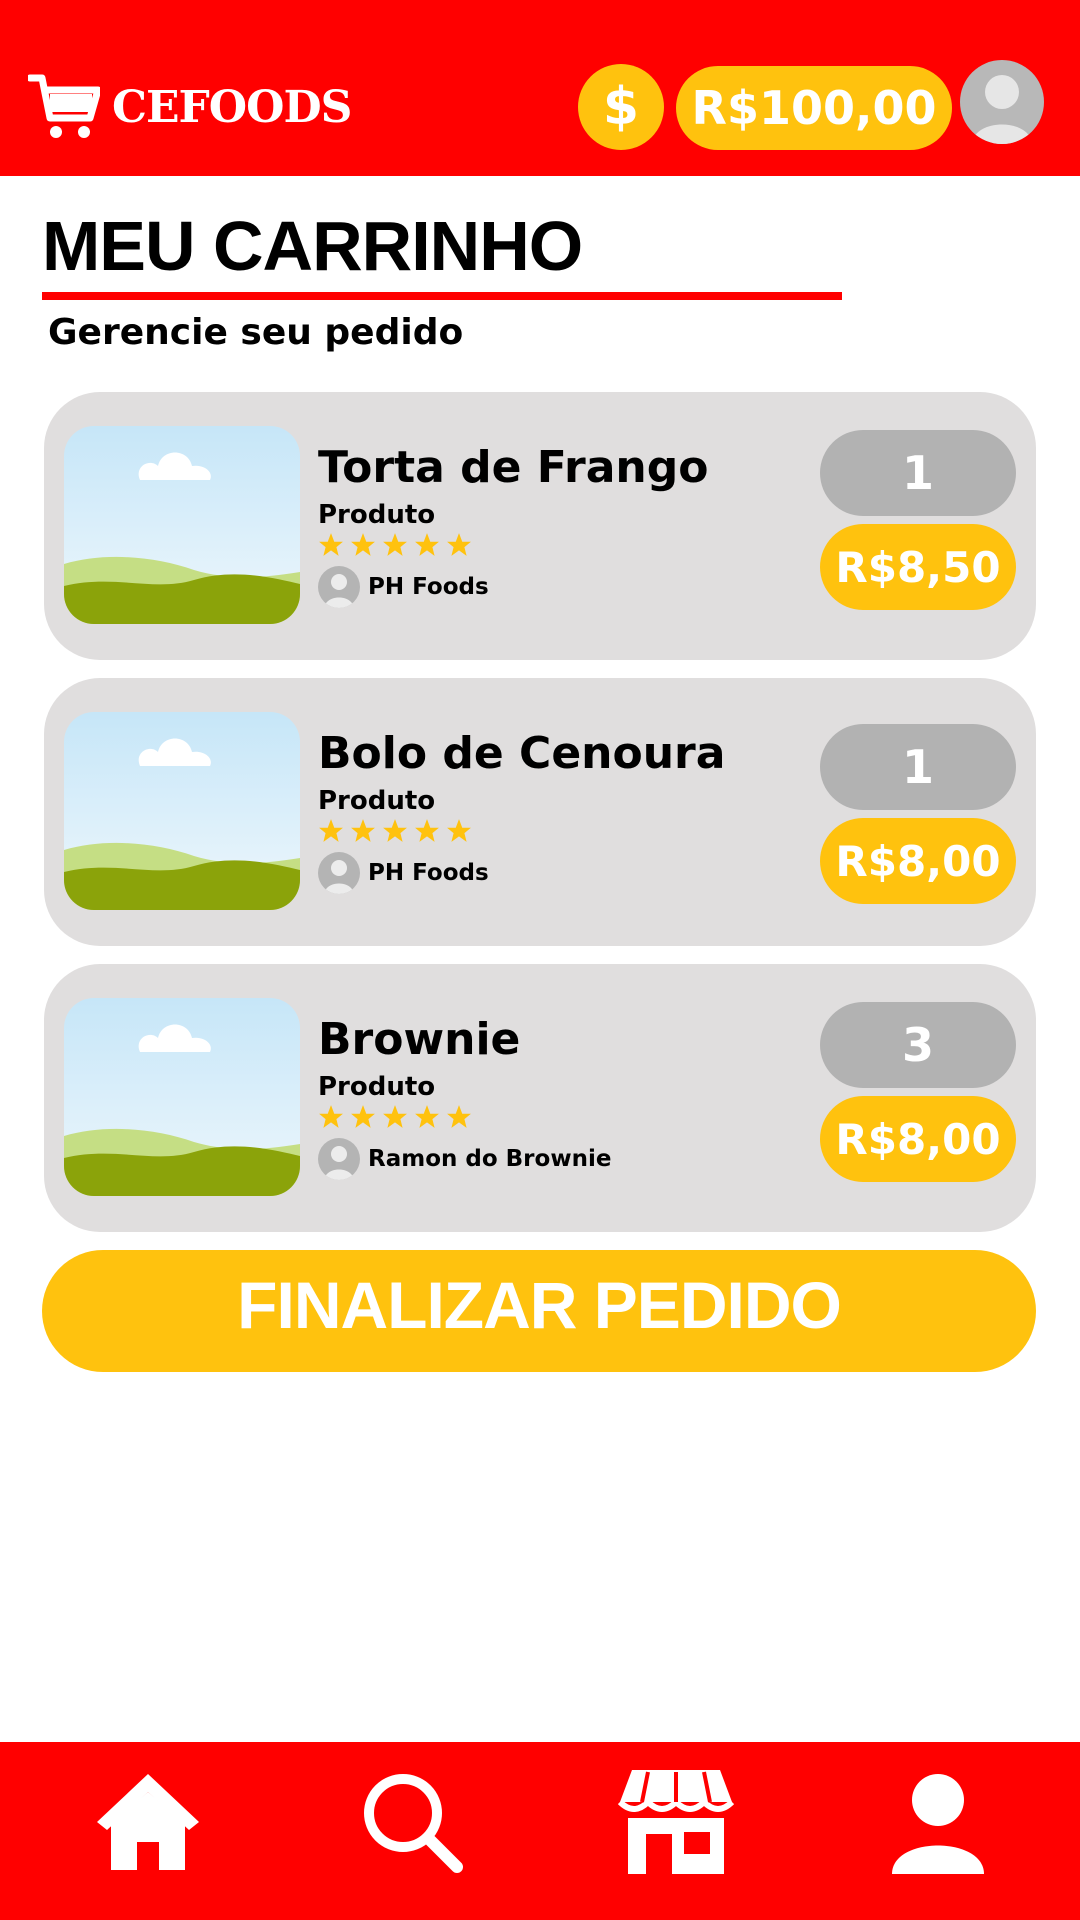 The width and height of the screenshot is (1080, 1920). Describe the element at coordinates (232, 107) in the screenshot. I see `app-name: CEFOODS` at that location.